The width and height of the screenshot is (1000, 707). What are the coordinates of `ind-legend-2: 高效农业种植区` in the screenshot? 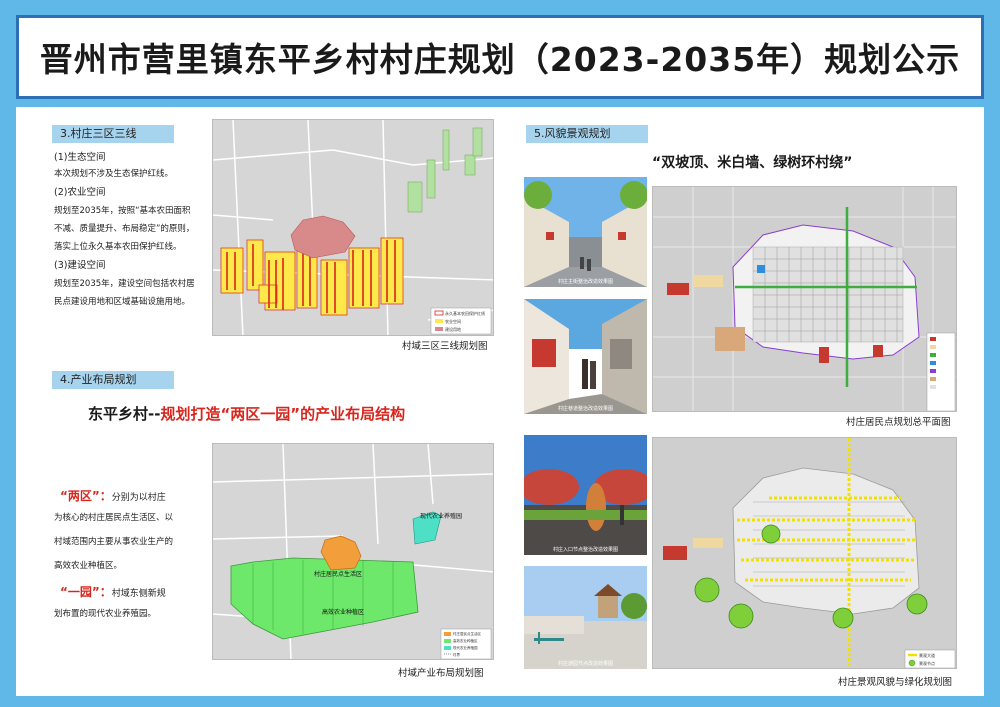 It's located at (465, 640).